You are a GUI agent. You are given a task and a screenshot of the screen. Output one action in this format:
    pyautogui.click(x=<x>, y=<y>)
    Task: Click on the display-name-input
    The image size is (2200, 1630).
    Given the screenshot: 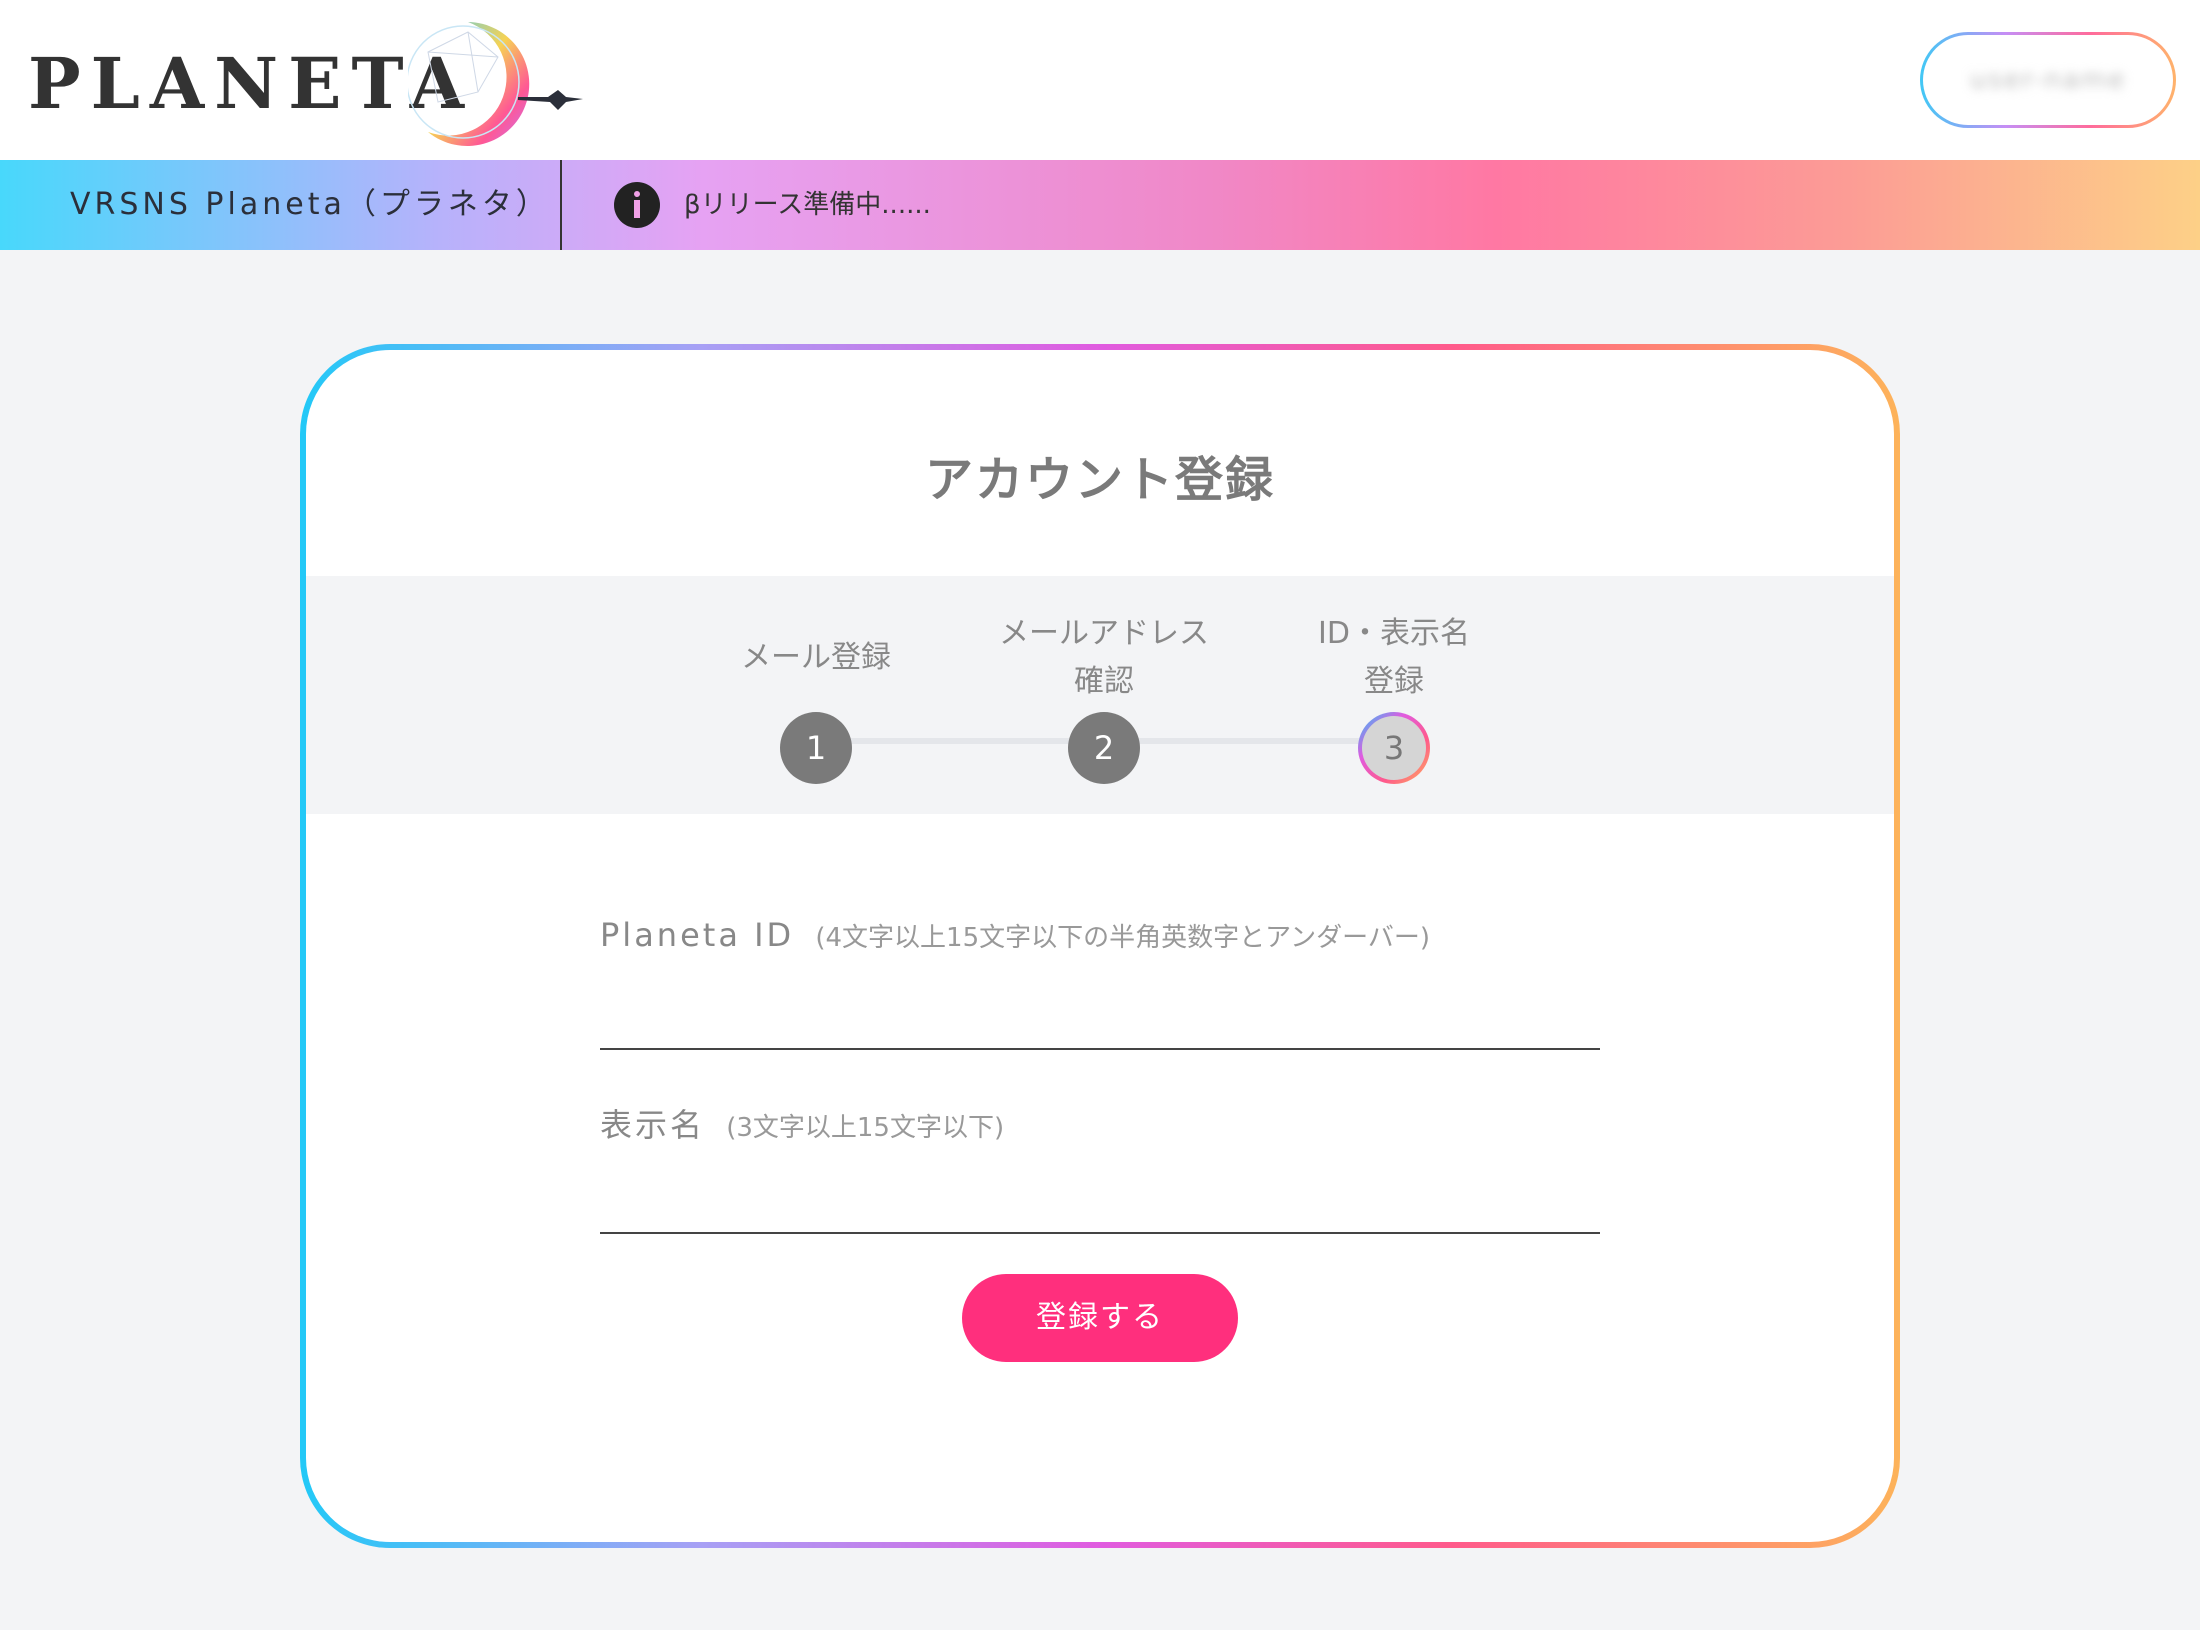 What is the action you would take?
    pyautogui.click(x=1100, y=1207)
    